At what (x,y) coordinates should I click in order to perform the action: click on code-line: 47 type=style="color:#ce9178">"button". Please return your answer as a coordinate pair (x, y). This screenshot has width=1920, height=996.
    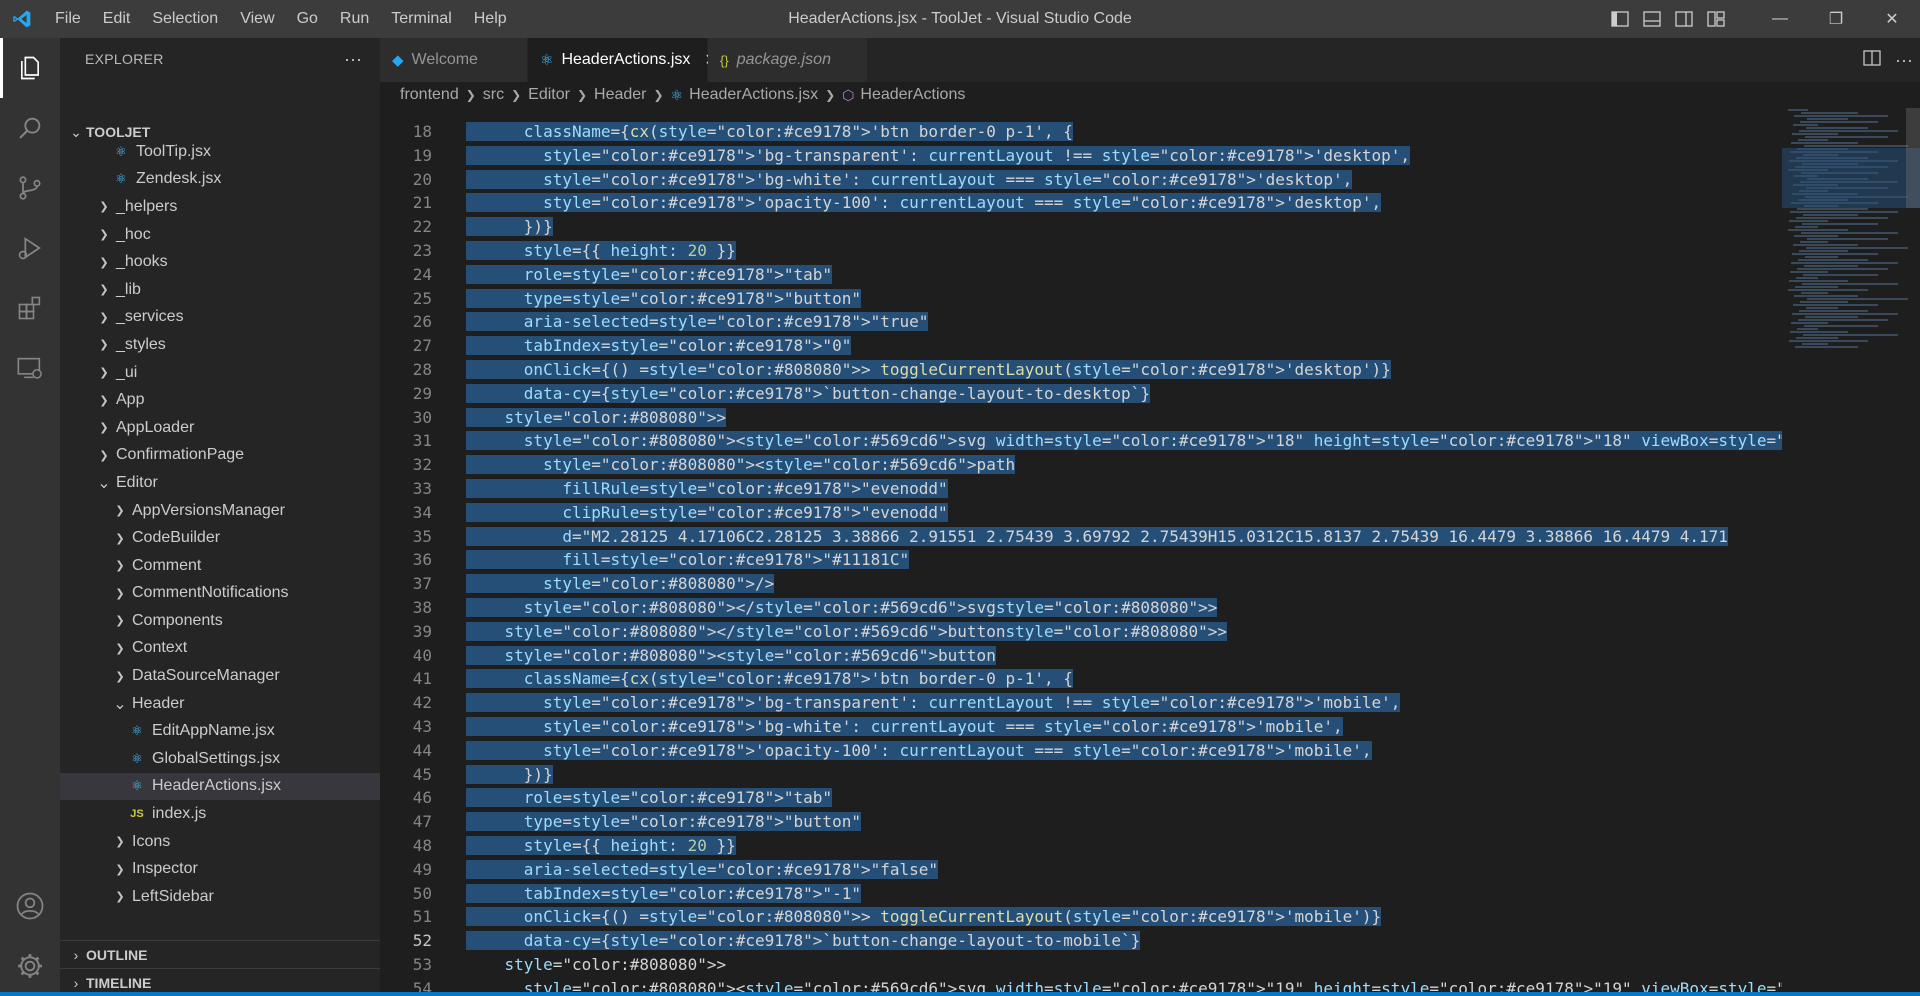
    Looking at the image, I should click on (1081, 822).